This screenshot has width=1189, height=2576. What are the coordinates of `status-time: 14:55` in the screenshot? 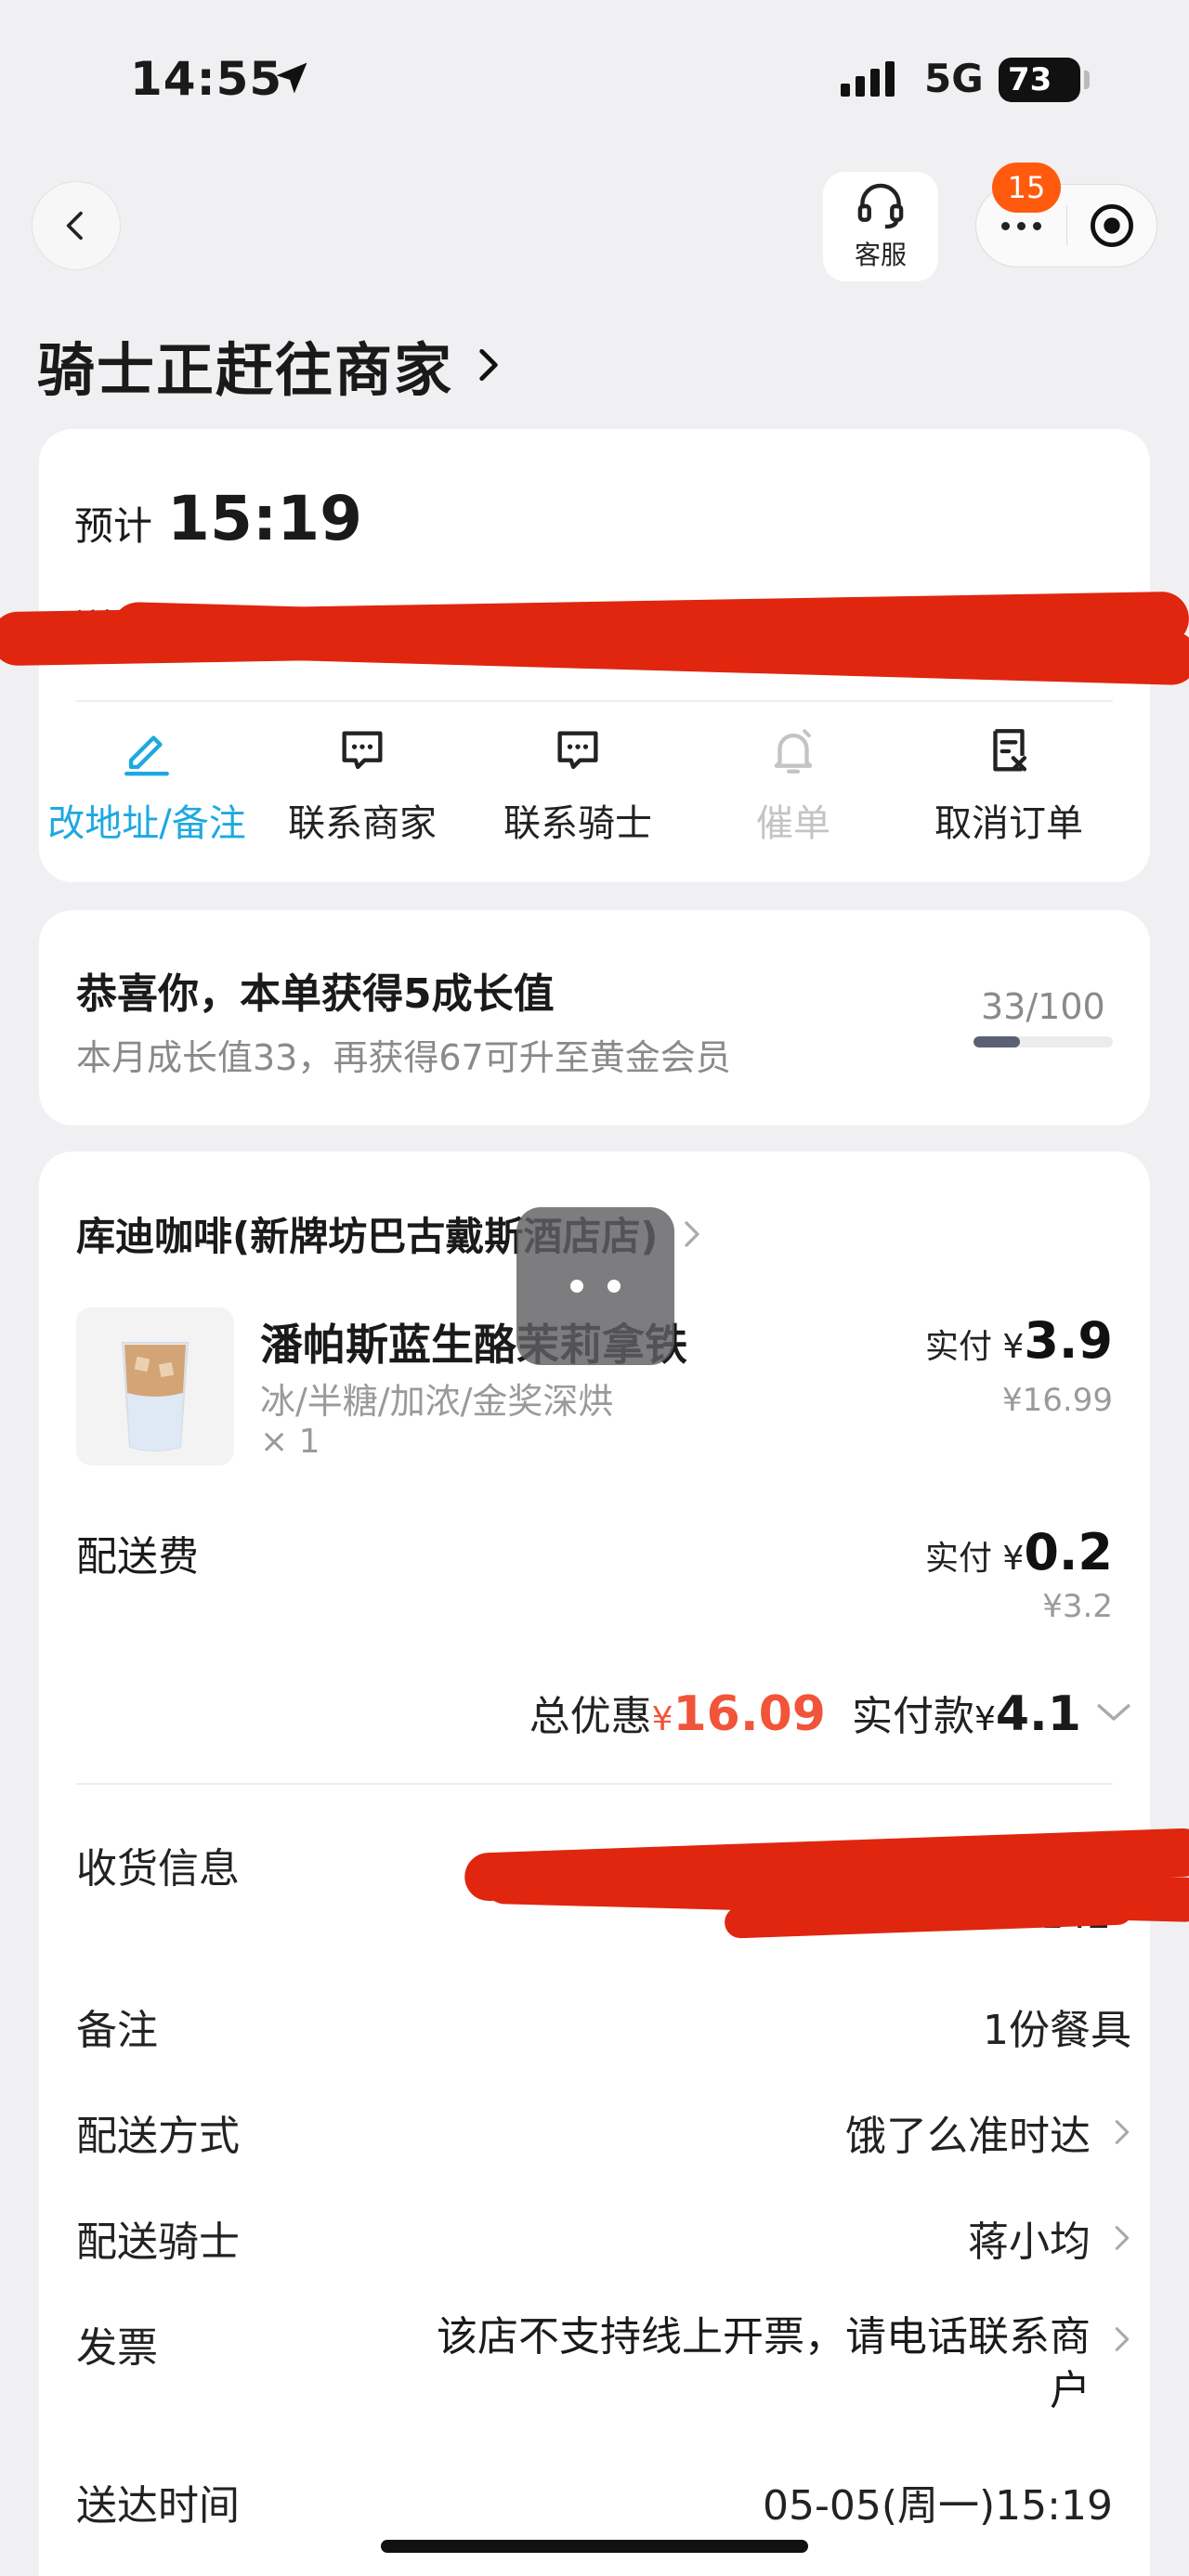 It's located at (207, 79).